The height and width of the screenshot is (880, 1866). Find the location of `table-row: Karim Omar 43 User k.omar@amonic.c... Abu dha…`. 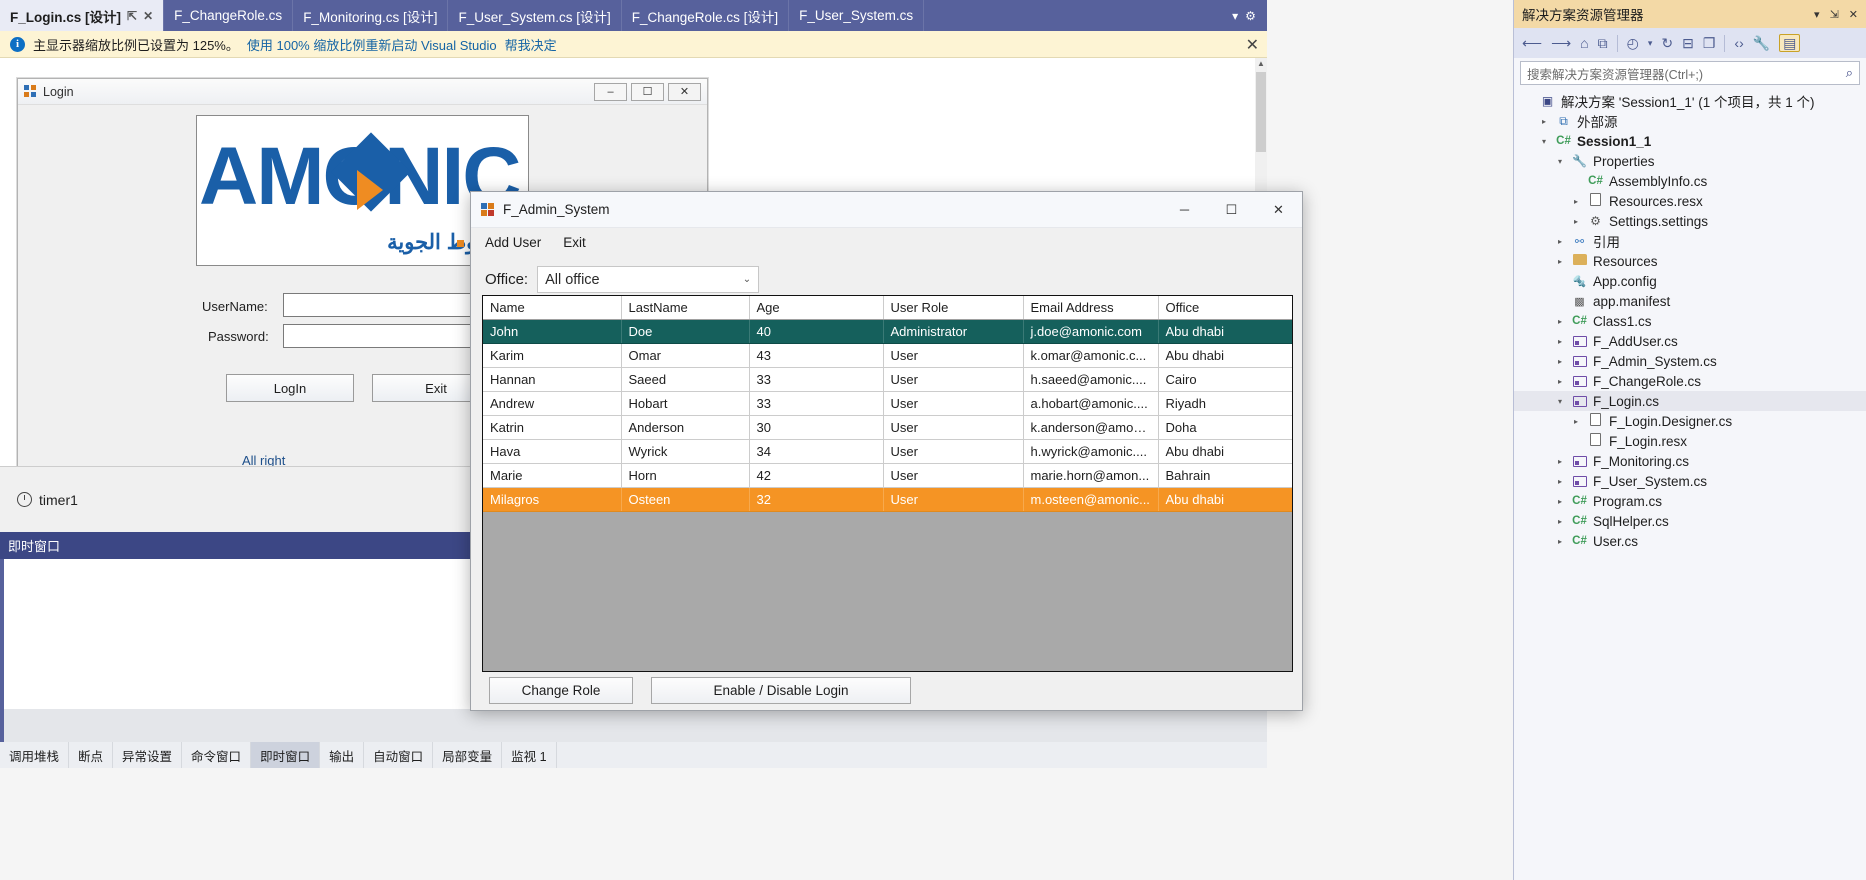

table-row: Karim Omar 43 User k.omar@amonic.c... Abu dha… is located at coordinates (887, 355).